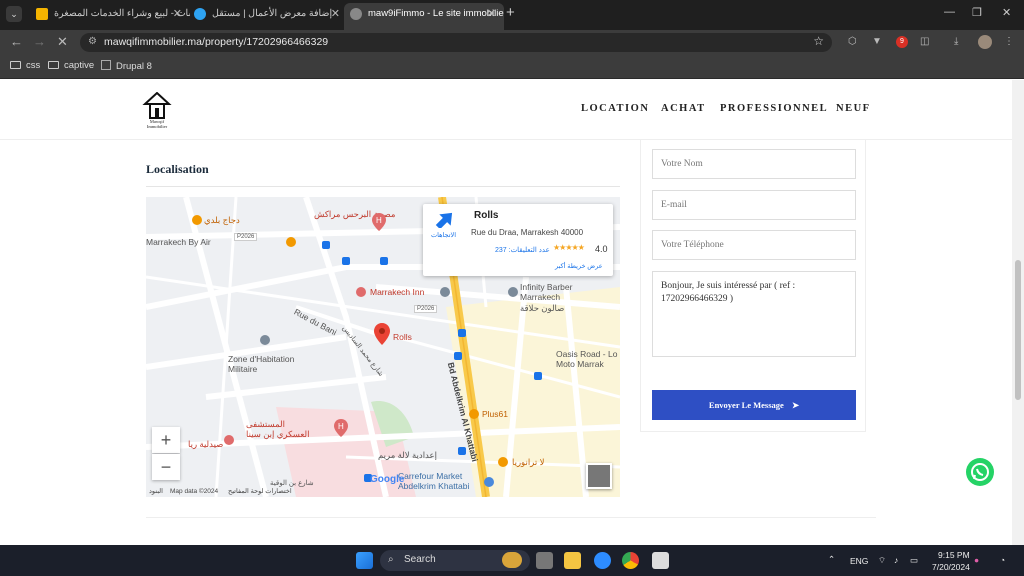 The image size is (1024, 576). I want to click on map-label-oasis: Oasis Road - Lo Moto Marrak, so click(587, 359).